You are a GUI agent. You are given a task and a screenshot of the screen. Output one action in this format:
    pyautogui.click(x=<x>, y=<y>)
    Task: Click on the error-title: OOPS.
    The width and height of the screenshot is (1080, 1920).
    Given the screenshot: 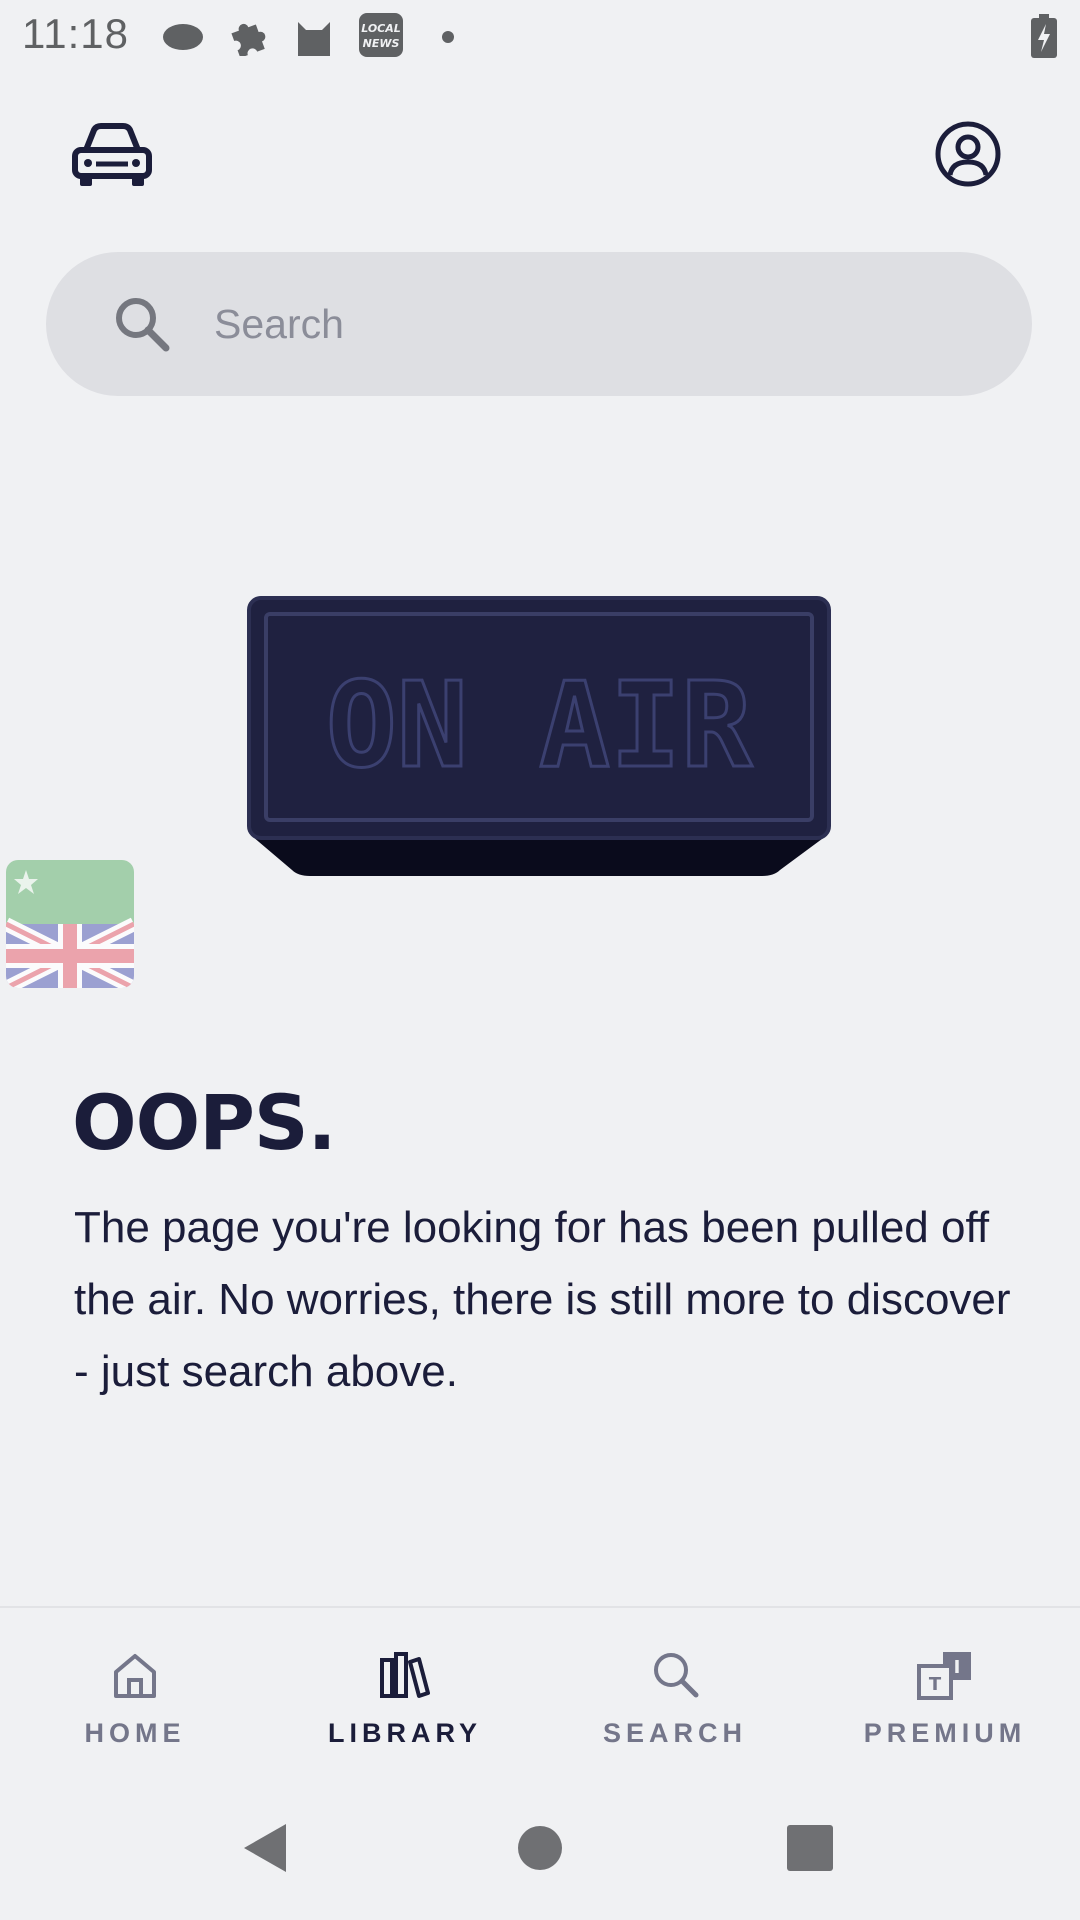 What is the action you would take?
    pyautogui.click(x=204, y=1122)
    